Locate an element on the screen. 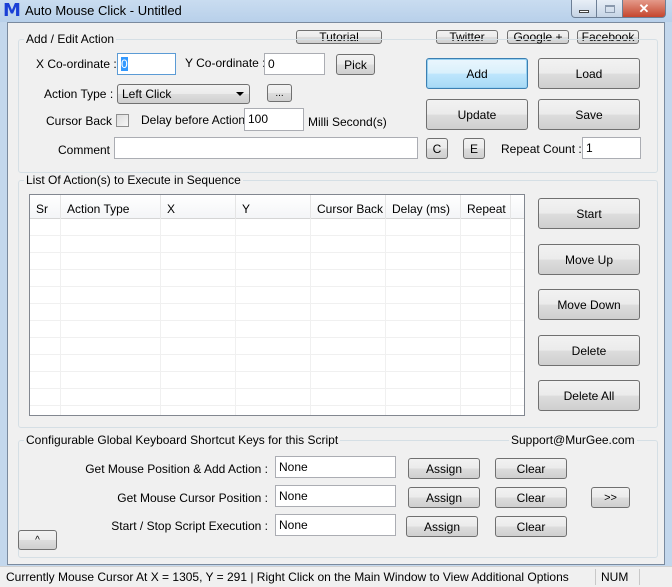 This screenshot has height=587, width=672. num-lock-indicator: NUM is located at coordinates (615, 577).